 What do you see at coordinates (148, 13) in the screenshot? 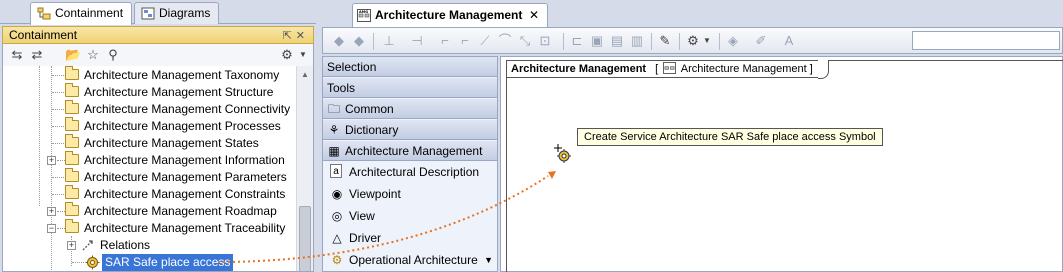
I see `diagrams-icon` at bounding box center [148, 13].